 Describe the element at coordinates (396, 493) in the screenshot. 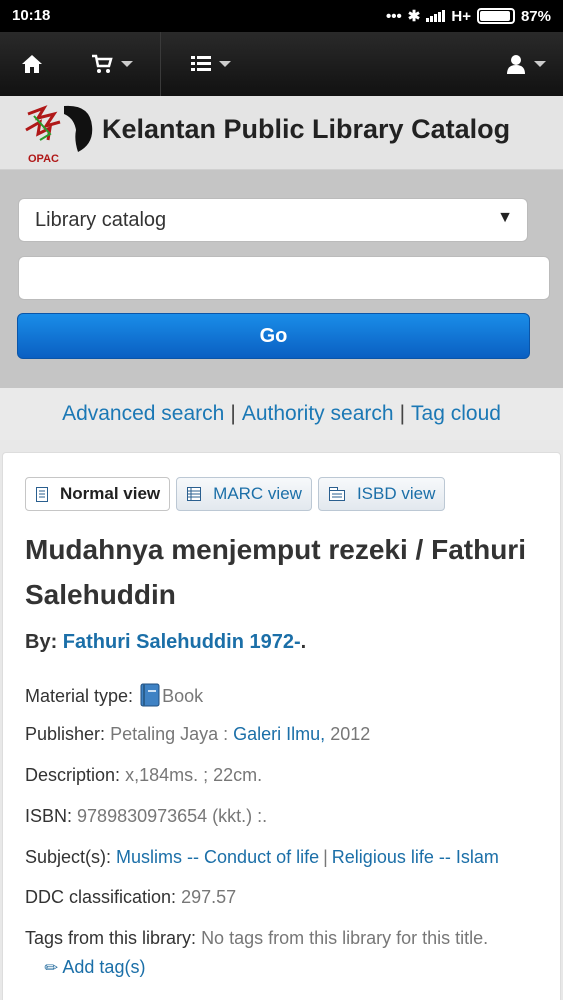

I see `tab-label: ISBD view` at that location.